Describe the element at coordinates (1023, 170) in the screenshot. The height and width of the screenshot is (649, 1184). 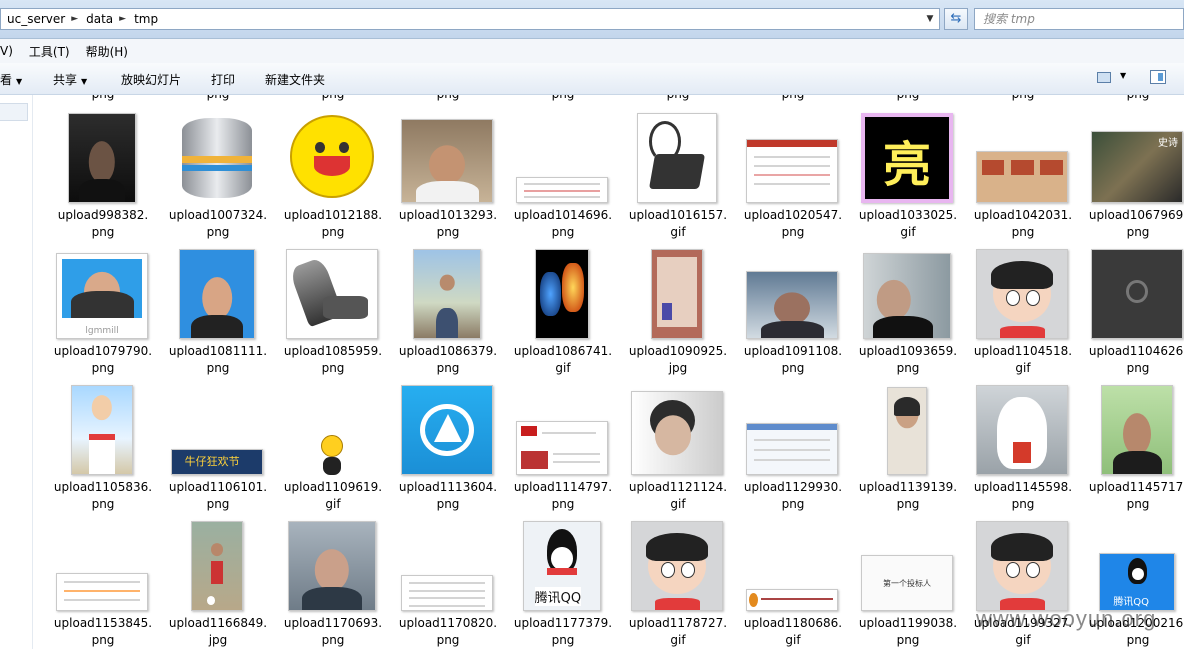
I see `file-item: upload1042031. png` at that location.